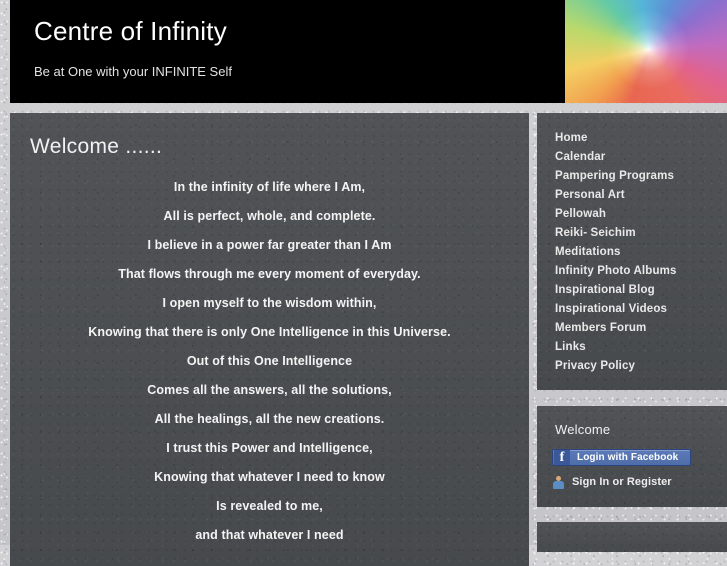  I want to click on facebook-login-button: f Login with Facebook, so click(621, 457).